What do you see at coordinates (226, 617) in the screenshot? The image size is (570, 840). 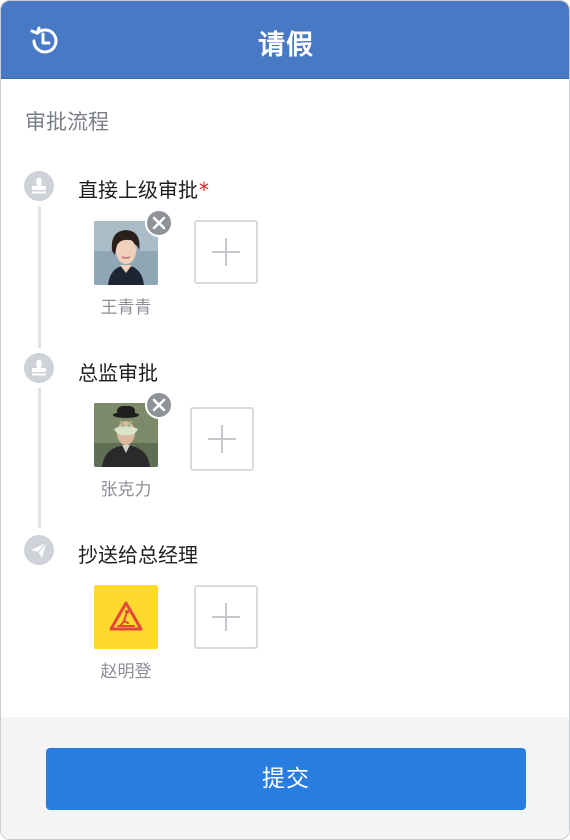 I see `add-cc-button` at bounding box center [226, 617].